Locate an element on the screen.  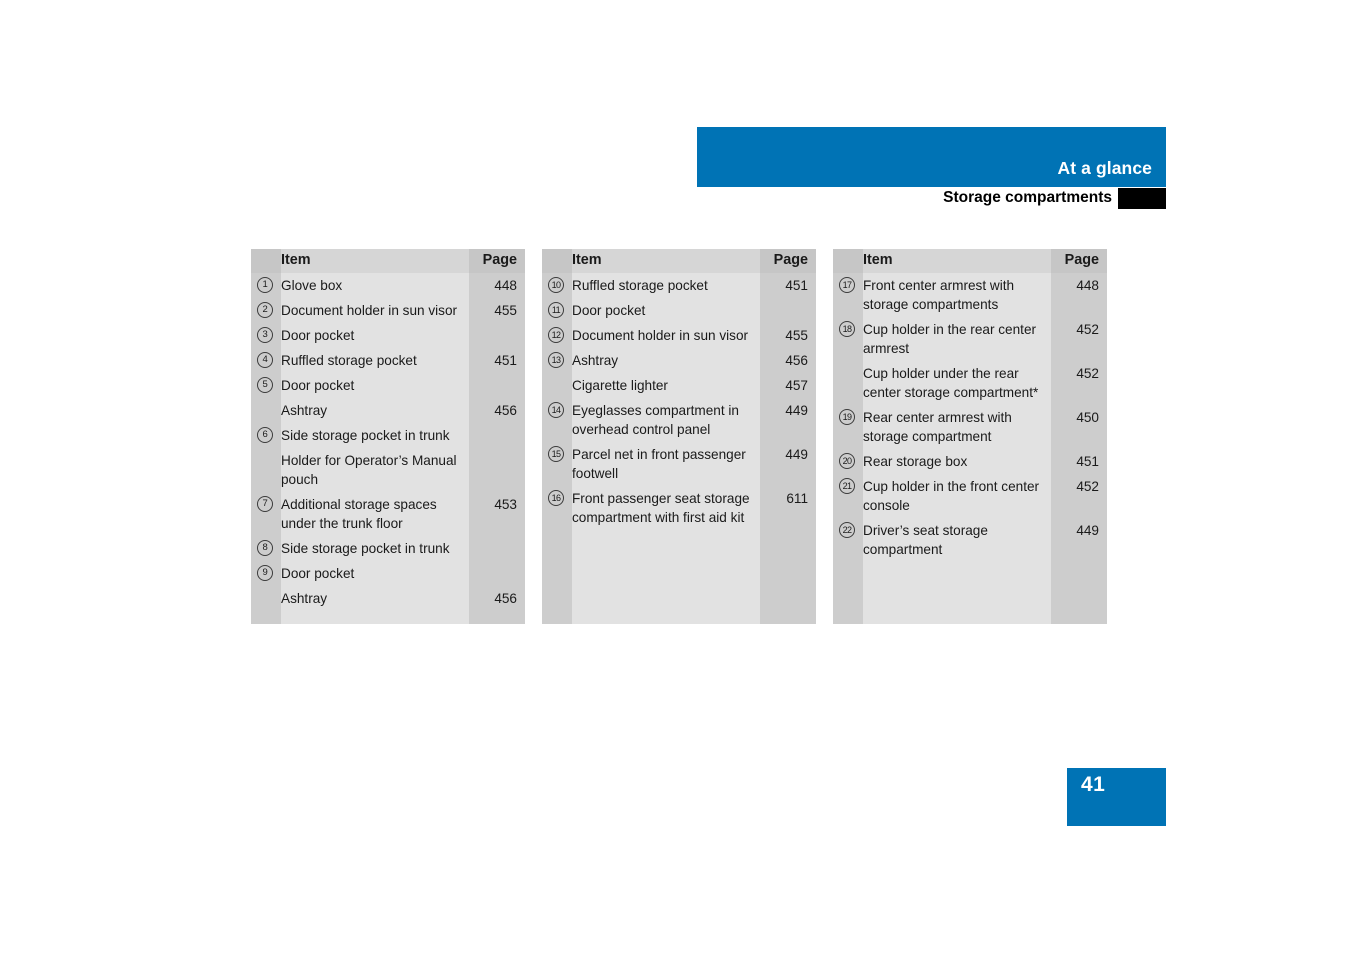
row-number-cell: 16 is located at coordinates (557, 508).